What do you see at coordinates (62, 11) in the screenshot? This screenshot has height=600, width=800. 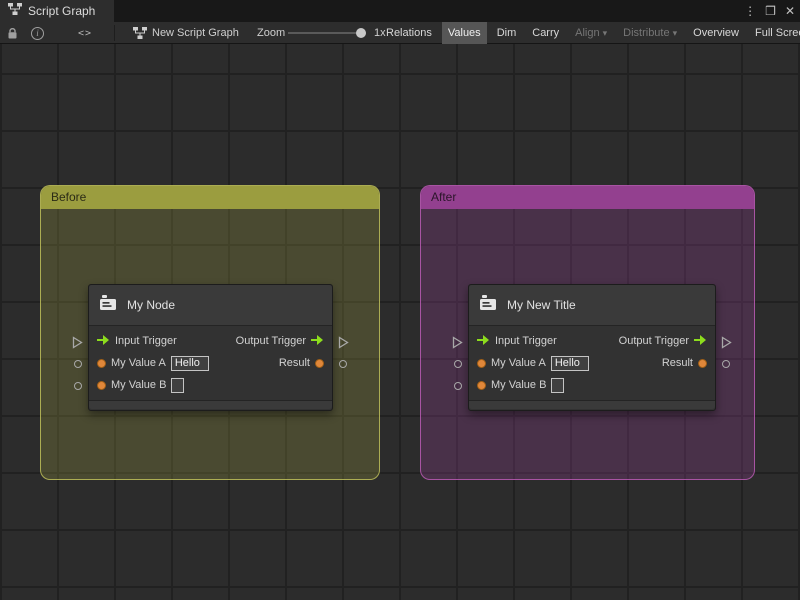 I see `tab-title: Script Graph` at bounding box center [62, 11].